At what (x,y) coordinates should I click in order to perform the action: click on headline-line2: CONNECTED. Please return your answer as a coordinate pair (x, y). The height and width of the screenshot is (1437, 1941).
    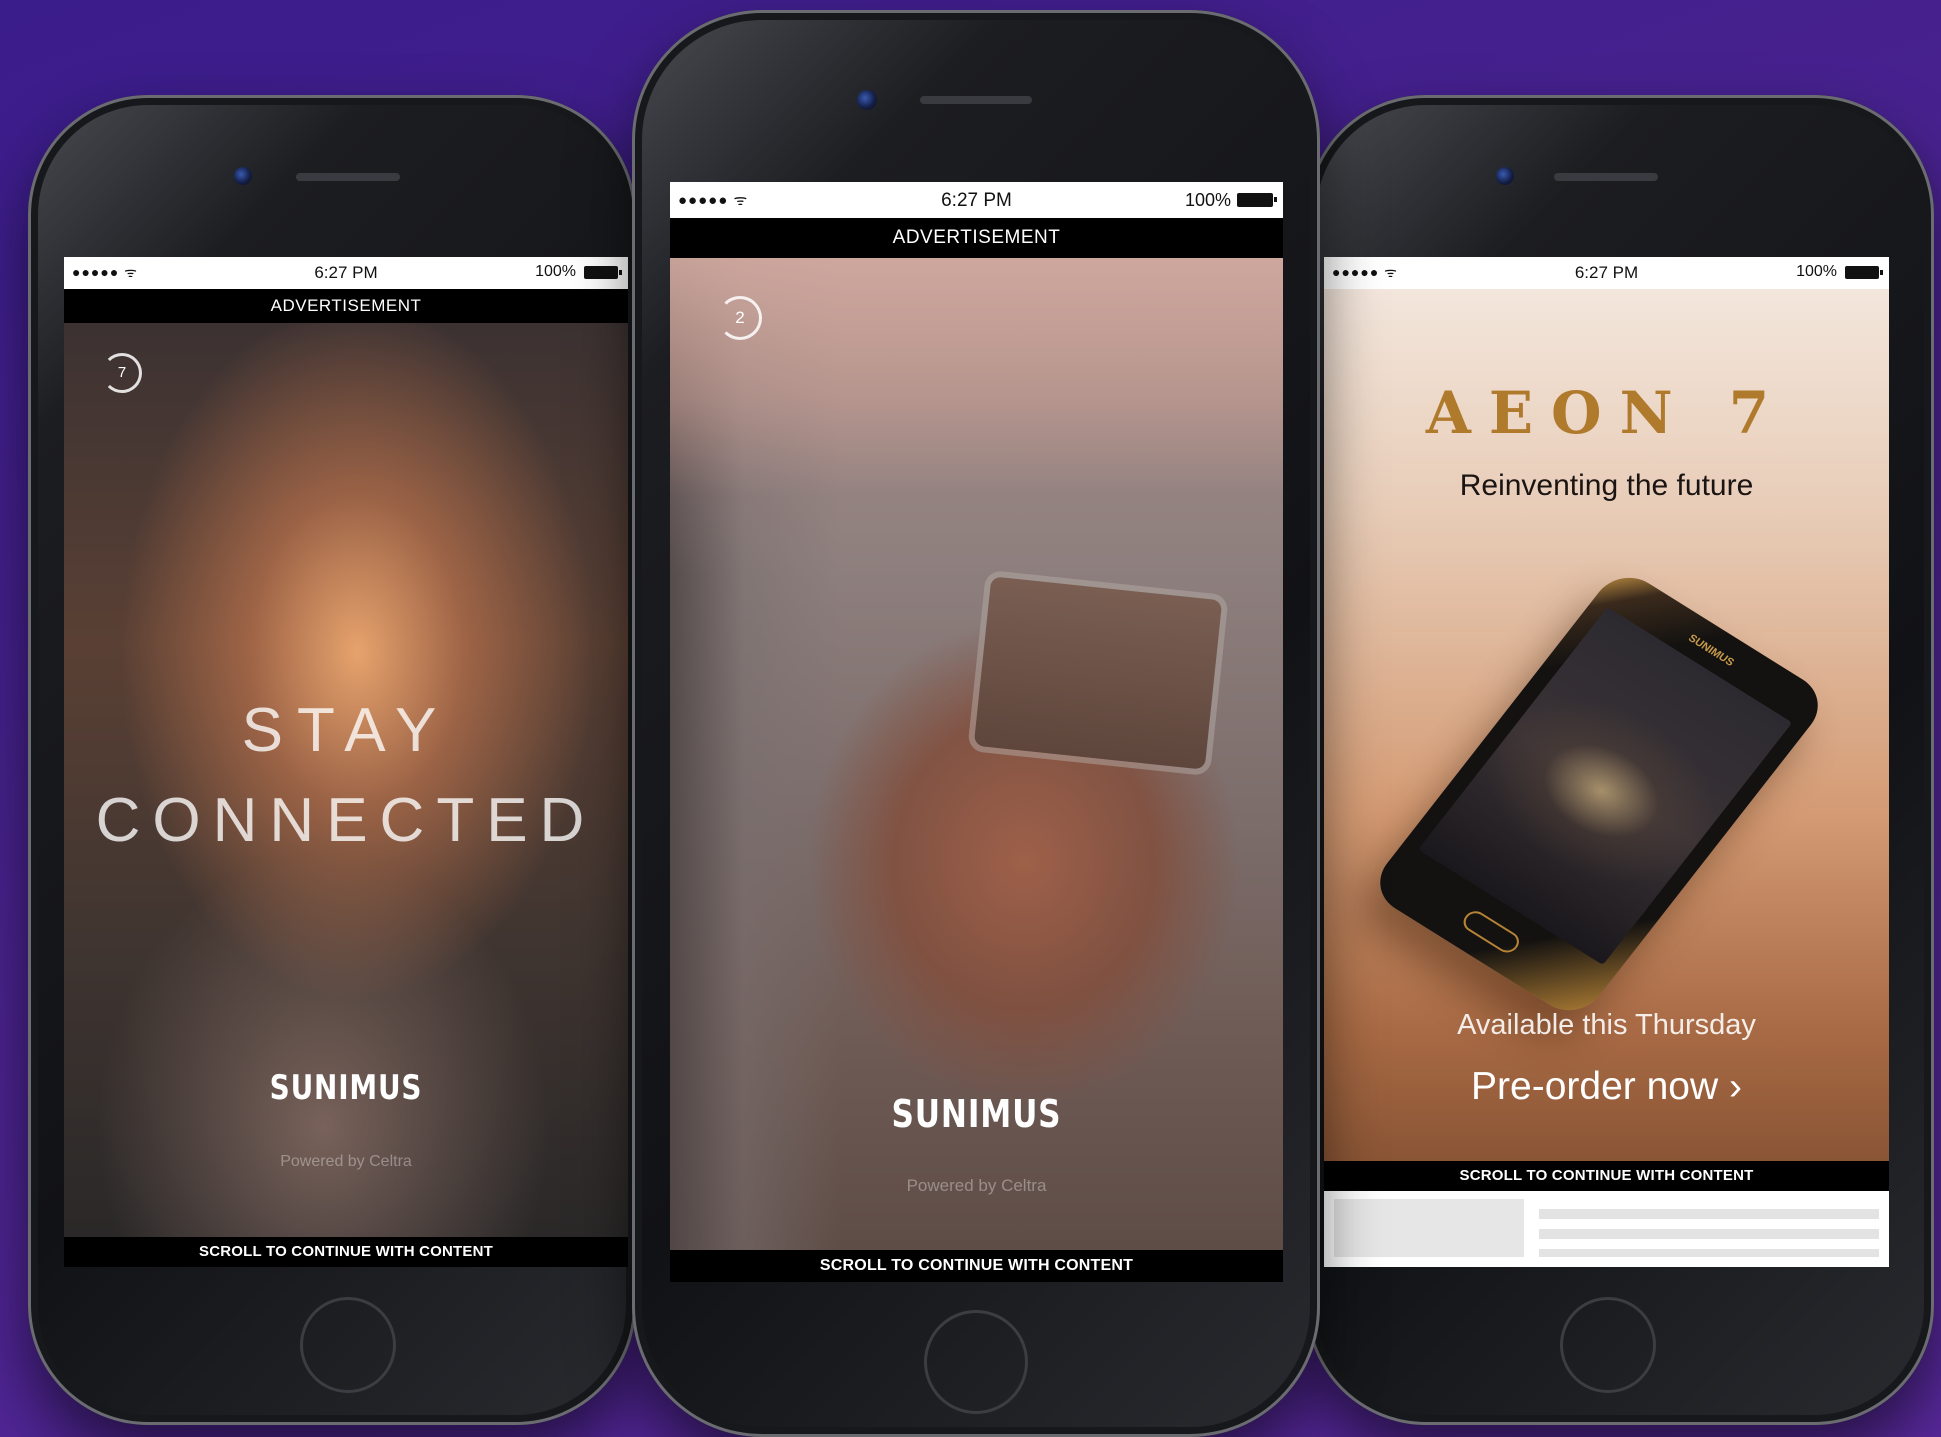
    Looking at the image, I should click on (346, 820).